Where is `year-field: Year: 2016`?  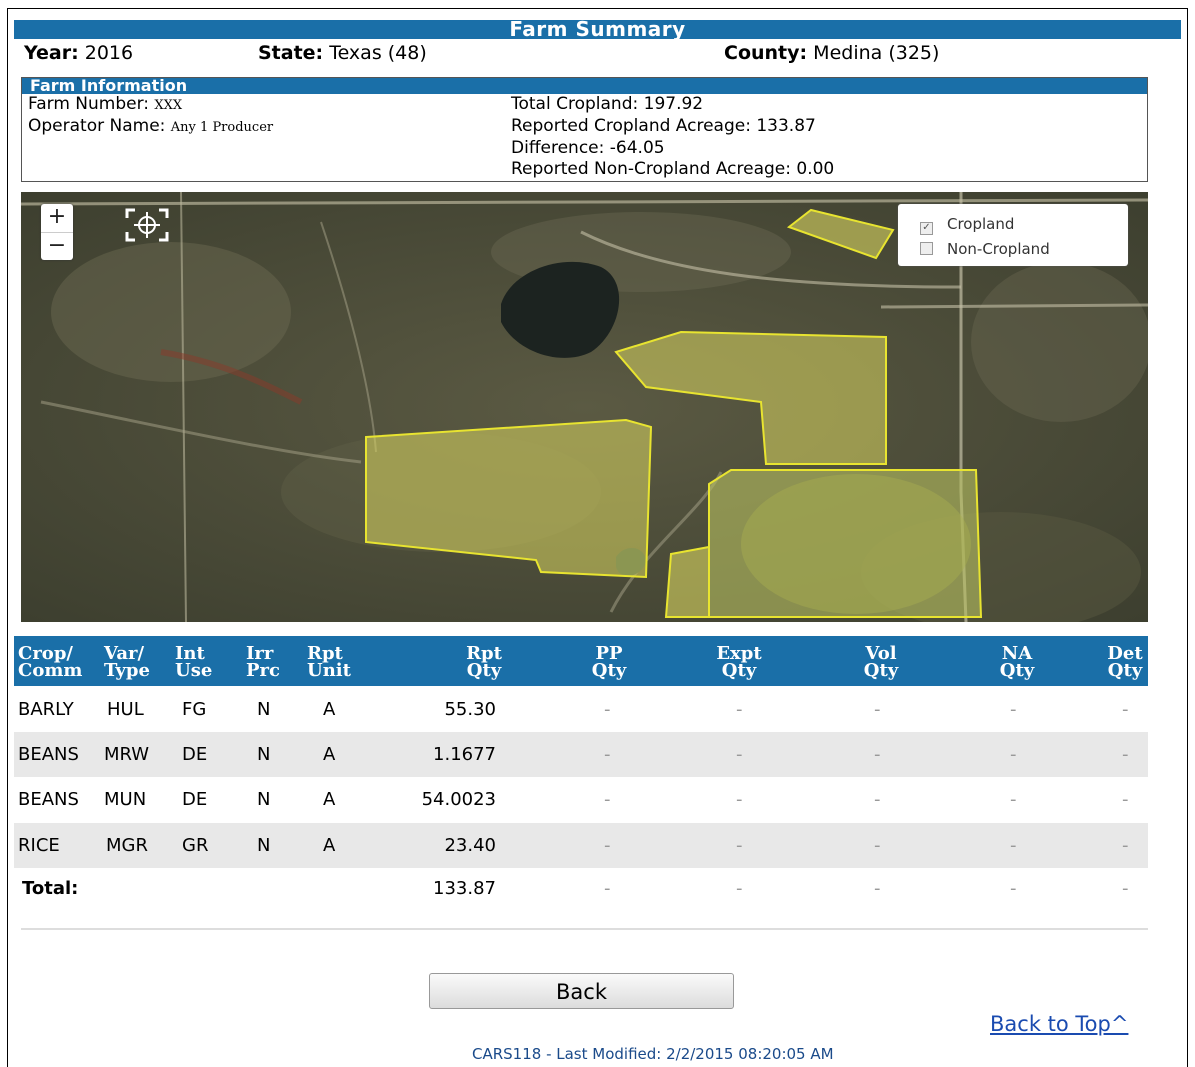
year-field: Year: 2016 is located at coordinates (78, 53).